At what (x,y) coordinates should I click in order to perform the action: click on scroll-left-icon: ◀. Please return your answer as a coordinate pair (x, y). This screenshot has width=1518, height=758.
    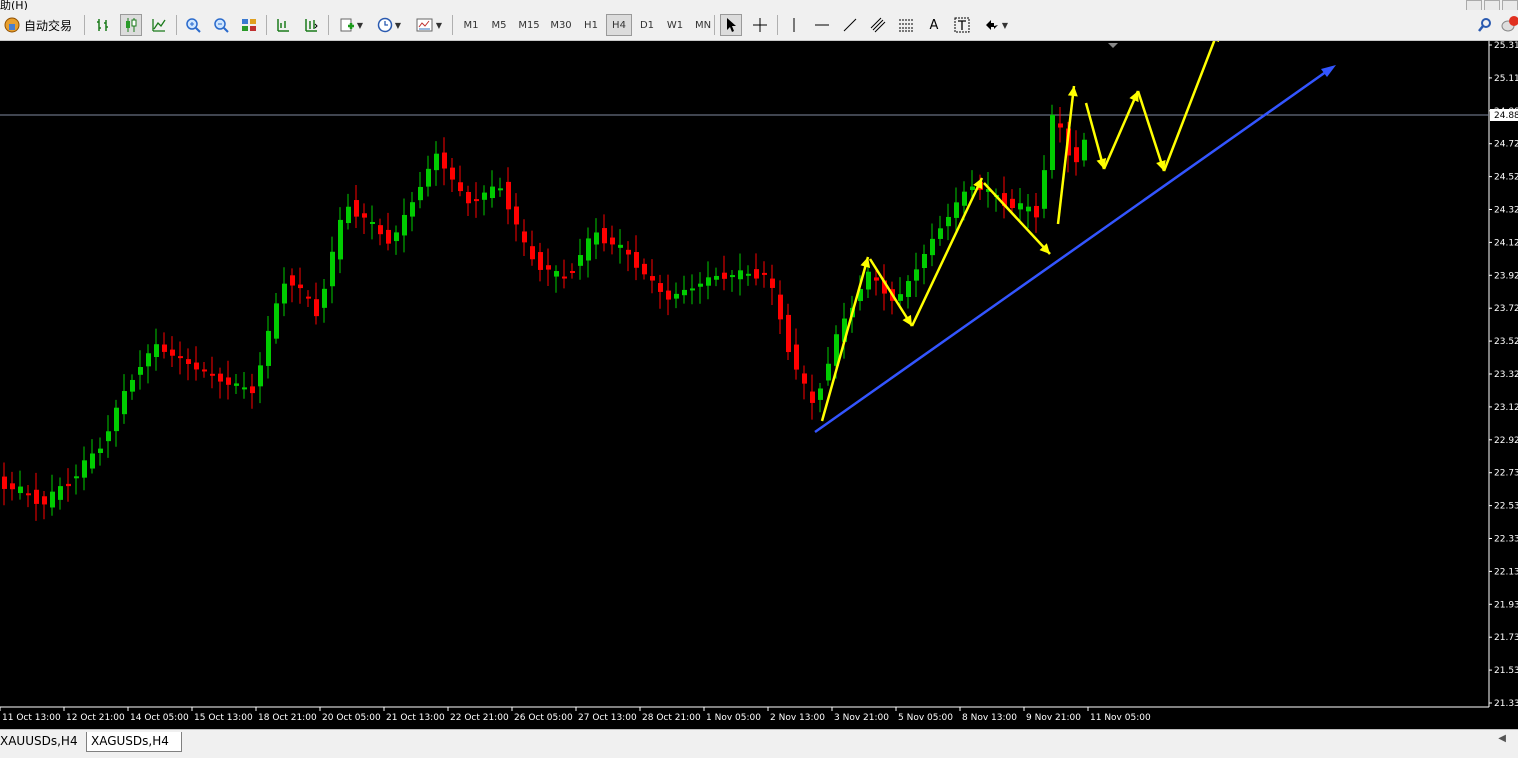
    Looking at the image, I should click on (1502, 738).